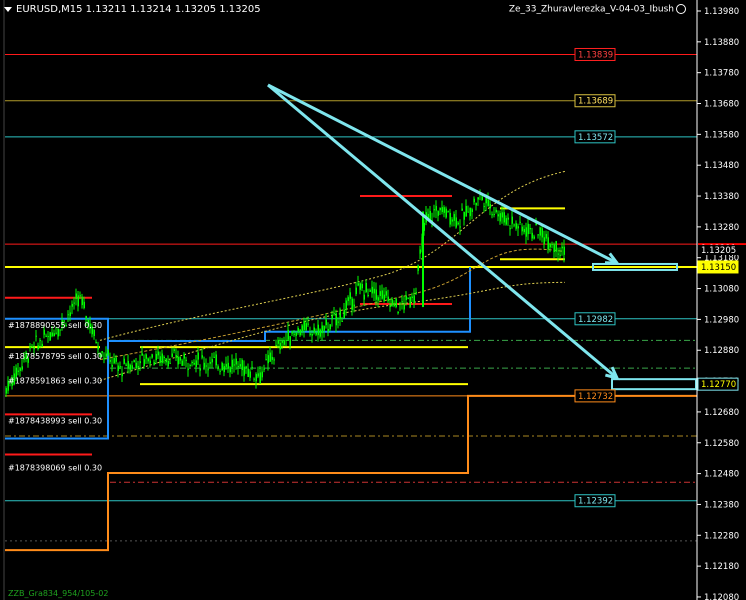  I want to click on axis-tick-label: 1.12980, so click(721, 320).